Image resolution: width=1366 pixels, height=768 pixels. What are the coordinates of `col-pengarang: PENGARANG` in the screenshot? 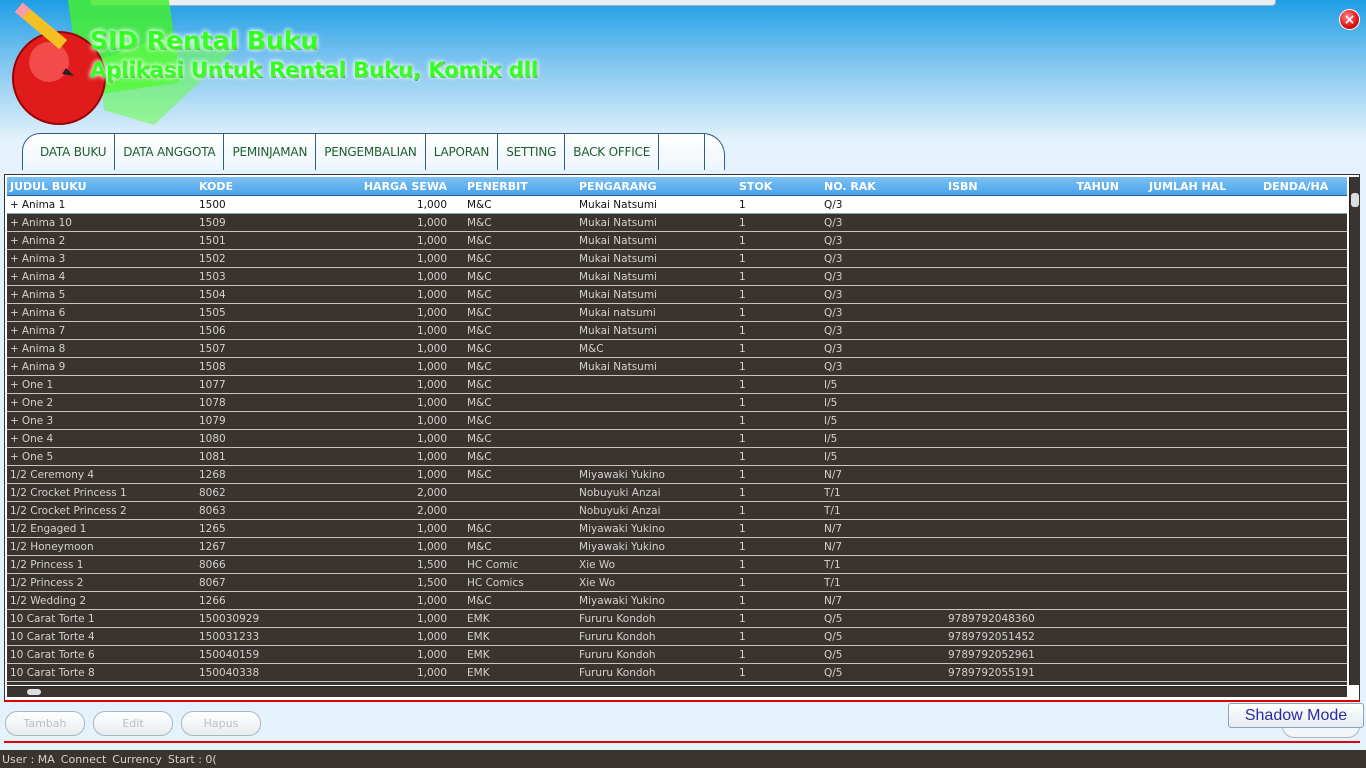 It's located at (657, 186).